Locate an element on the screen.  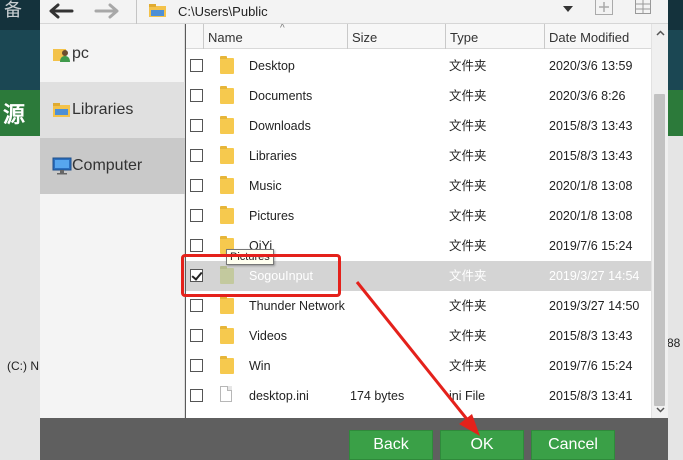
caret-down-icon is located at coordinates (568, 8).